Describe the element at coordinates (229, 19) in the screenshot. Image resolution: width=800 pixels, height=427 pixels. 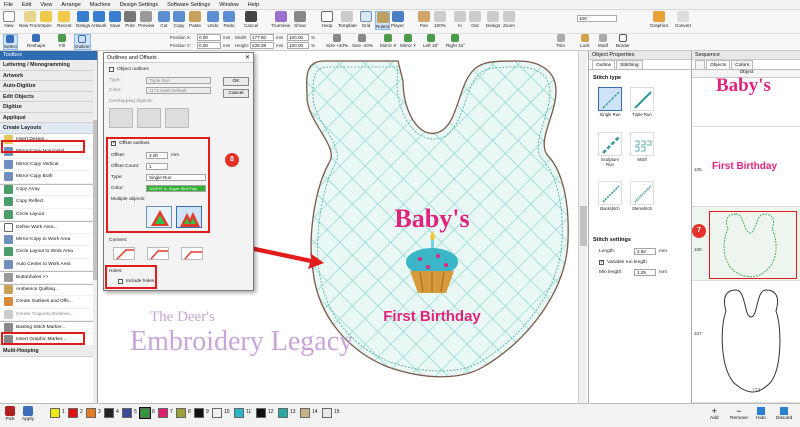
I see `redo-button: Redo` at that location.